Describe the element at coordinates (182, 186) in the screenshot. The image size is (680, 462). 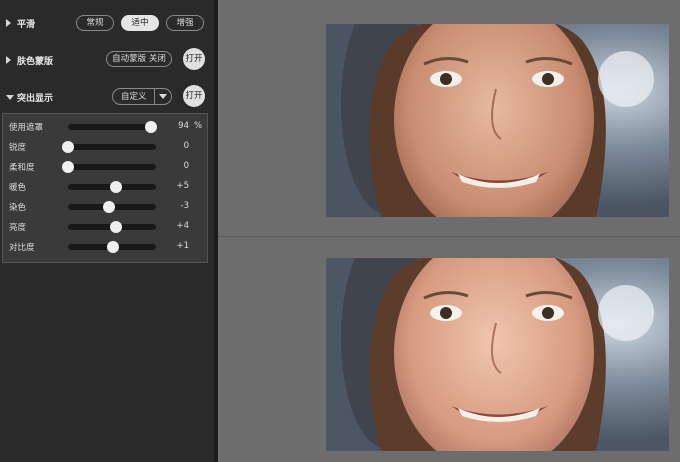
I see `slider-value: +5` at that location.